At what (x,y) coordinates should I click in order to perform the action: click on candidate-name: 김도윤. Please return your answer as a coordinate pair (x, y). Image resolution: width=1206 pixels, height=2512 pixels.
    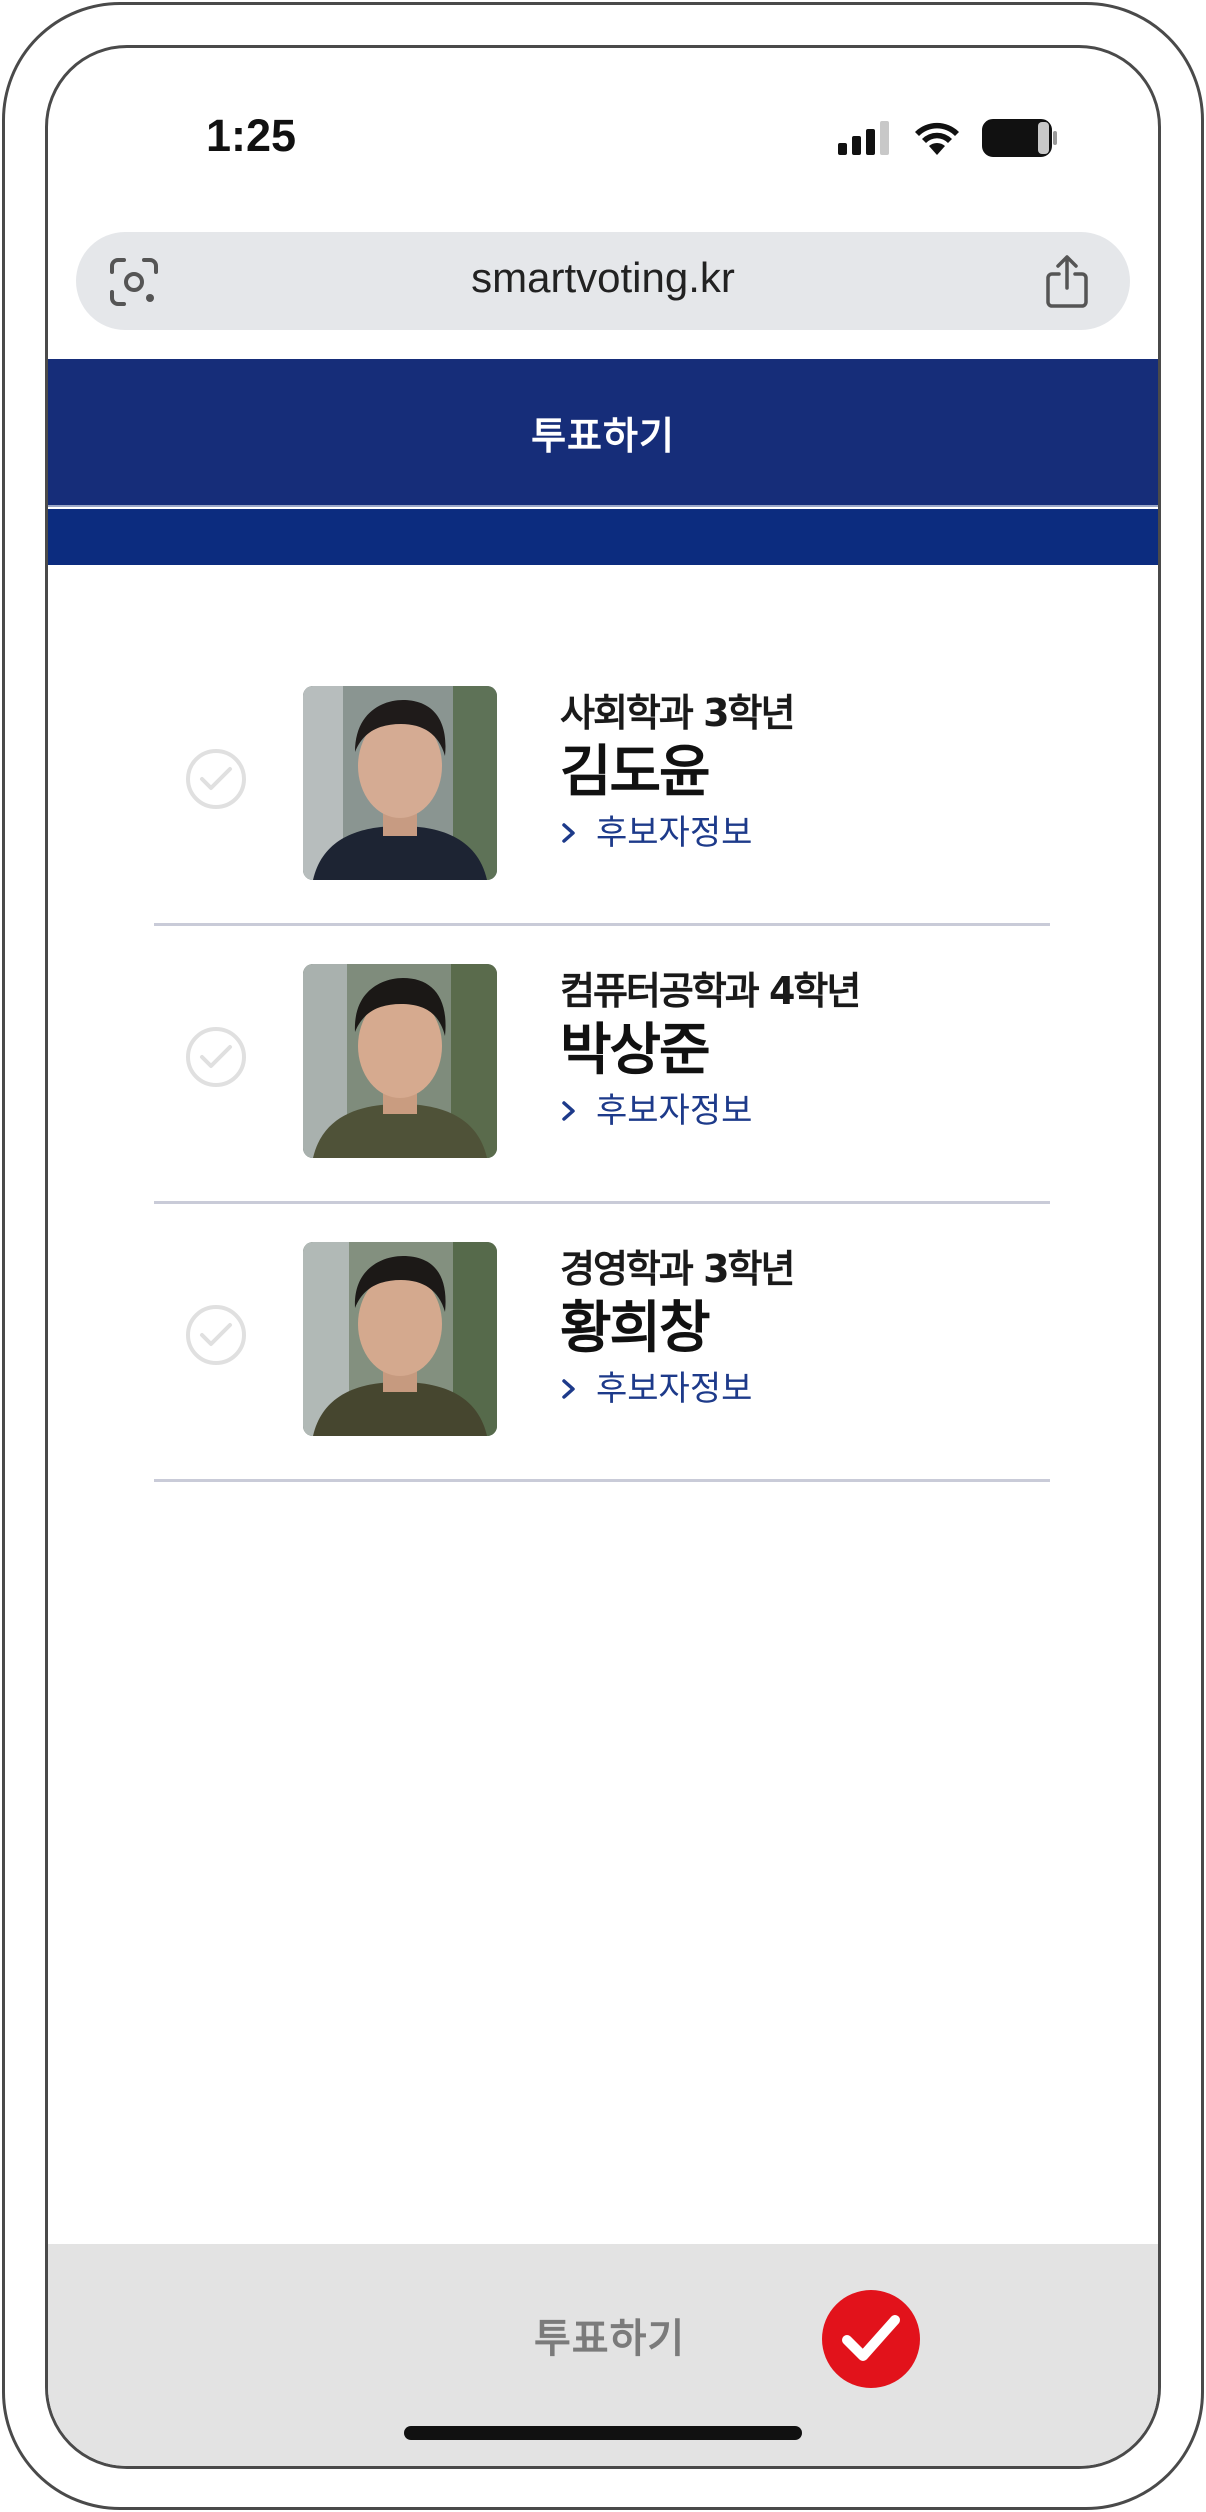
    Looking at the image, I should click on (635, 772).